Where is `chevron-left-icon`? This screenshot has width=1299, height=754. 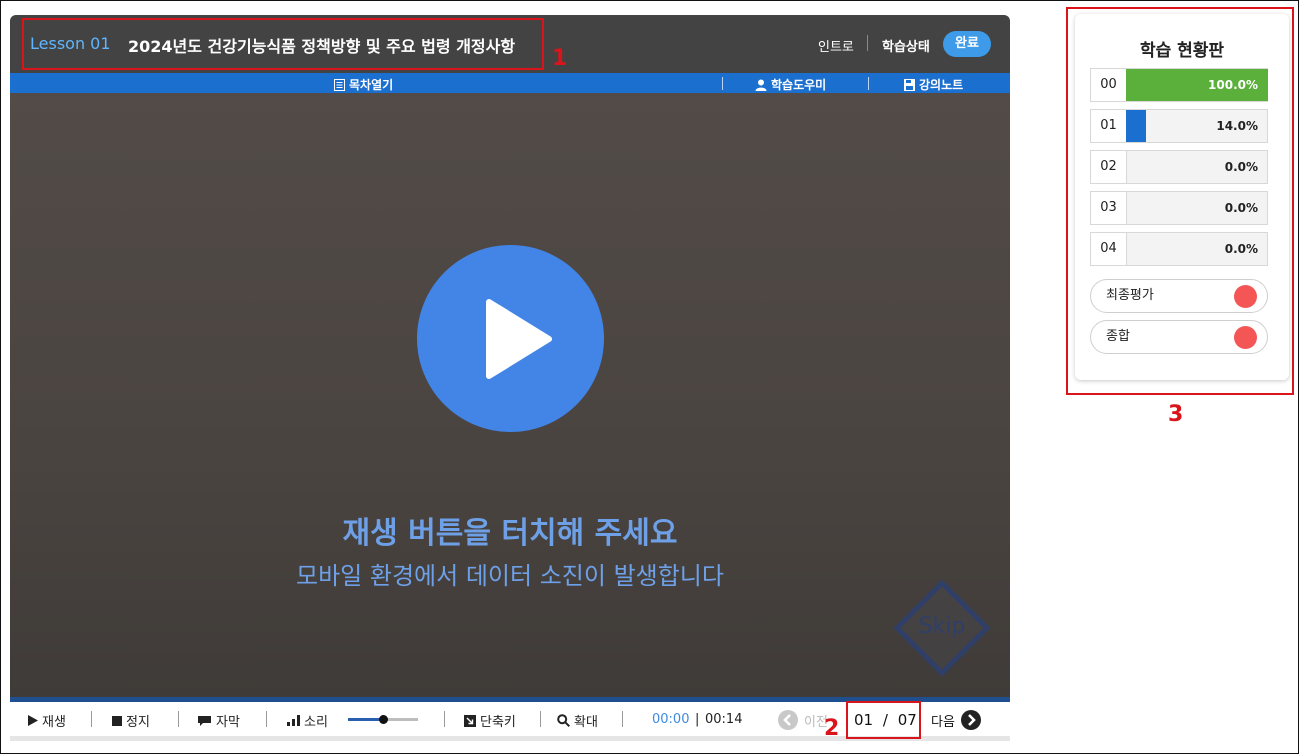 chevron-left-icon is located at coordinates (788, 720).